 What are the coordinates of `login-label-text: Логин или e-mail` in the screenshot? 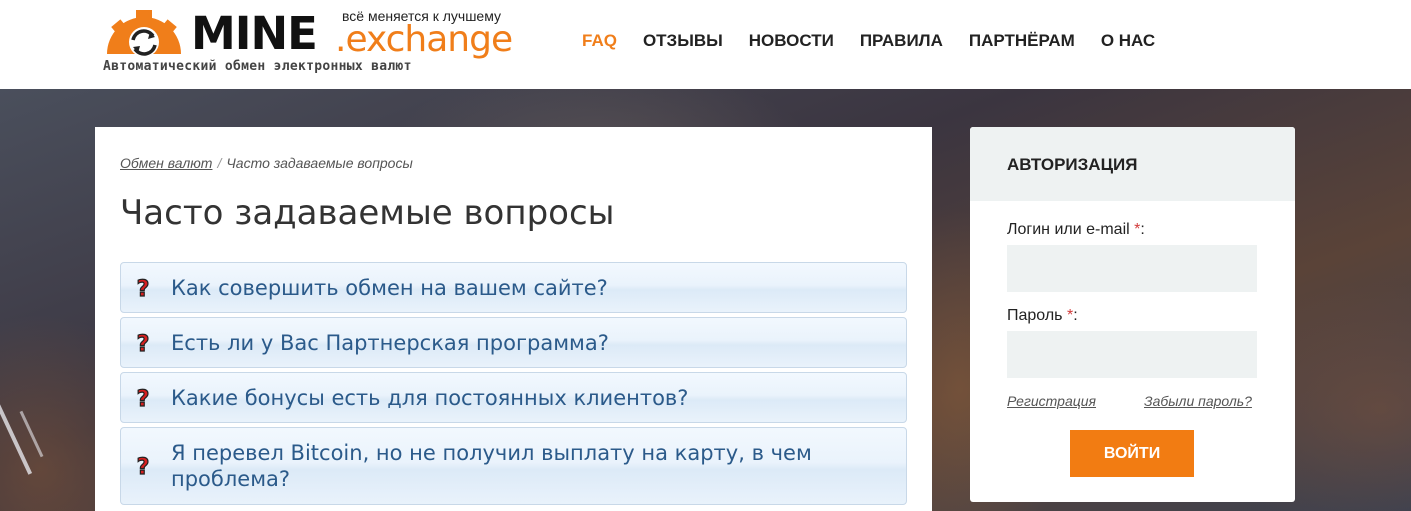 It's located at (1068, 229).